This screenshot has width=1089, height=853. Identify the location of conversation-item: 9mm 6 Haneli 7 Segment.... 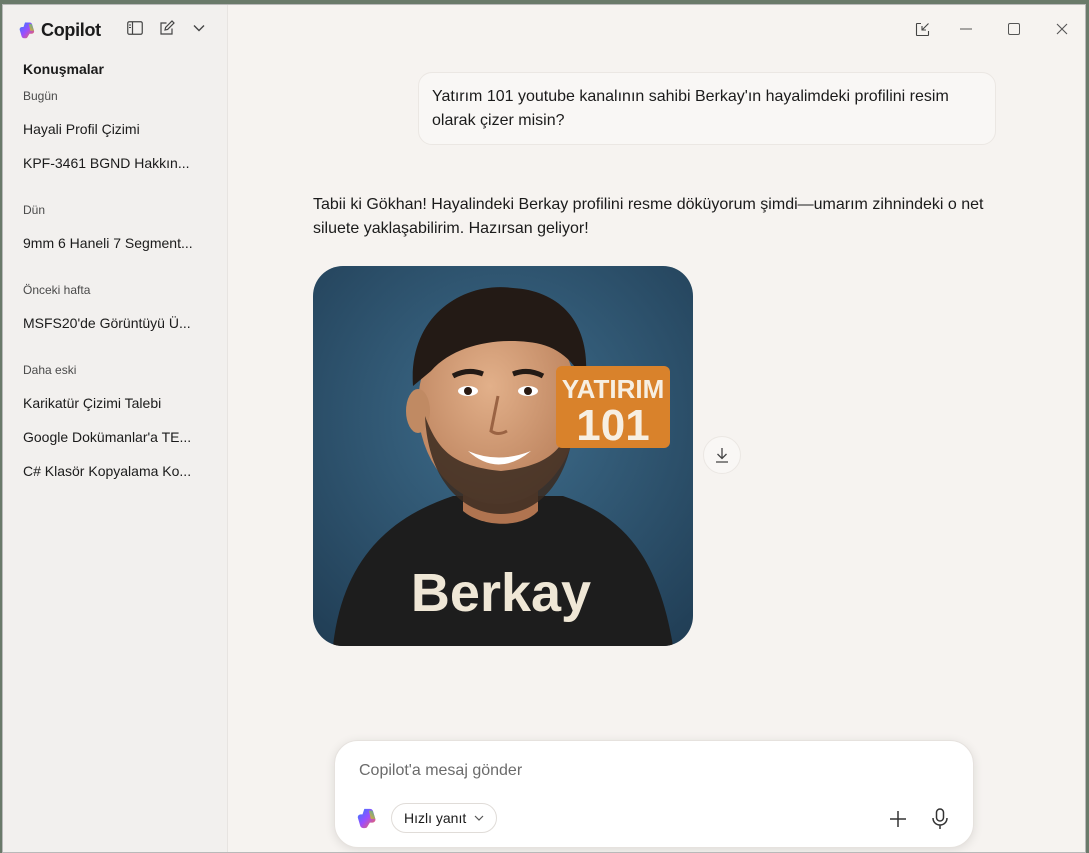
(113, 243).